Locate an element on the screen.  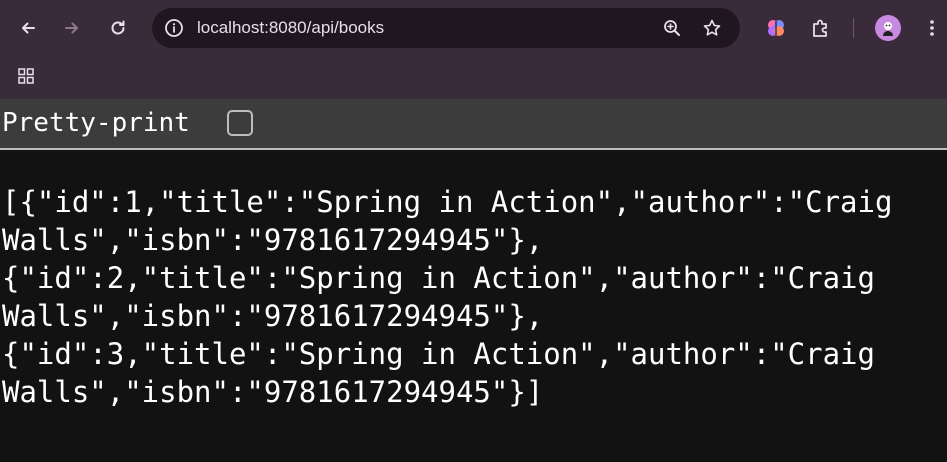
arrow-left-icon is located at coordinates (28, 28).